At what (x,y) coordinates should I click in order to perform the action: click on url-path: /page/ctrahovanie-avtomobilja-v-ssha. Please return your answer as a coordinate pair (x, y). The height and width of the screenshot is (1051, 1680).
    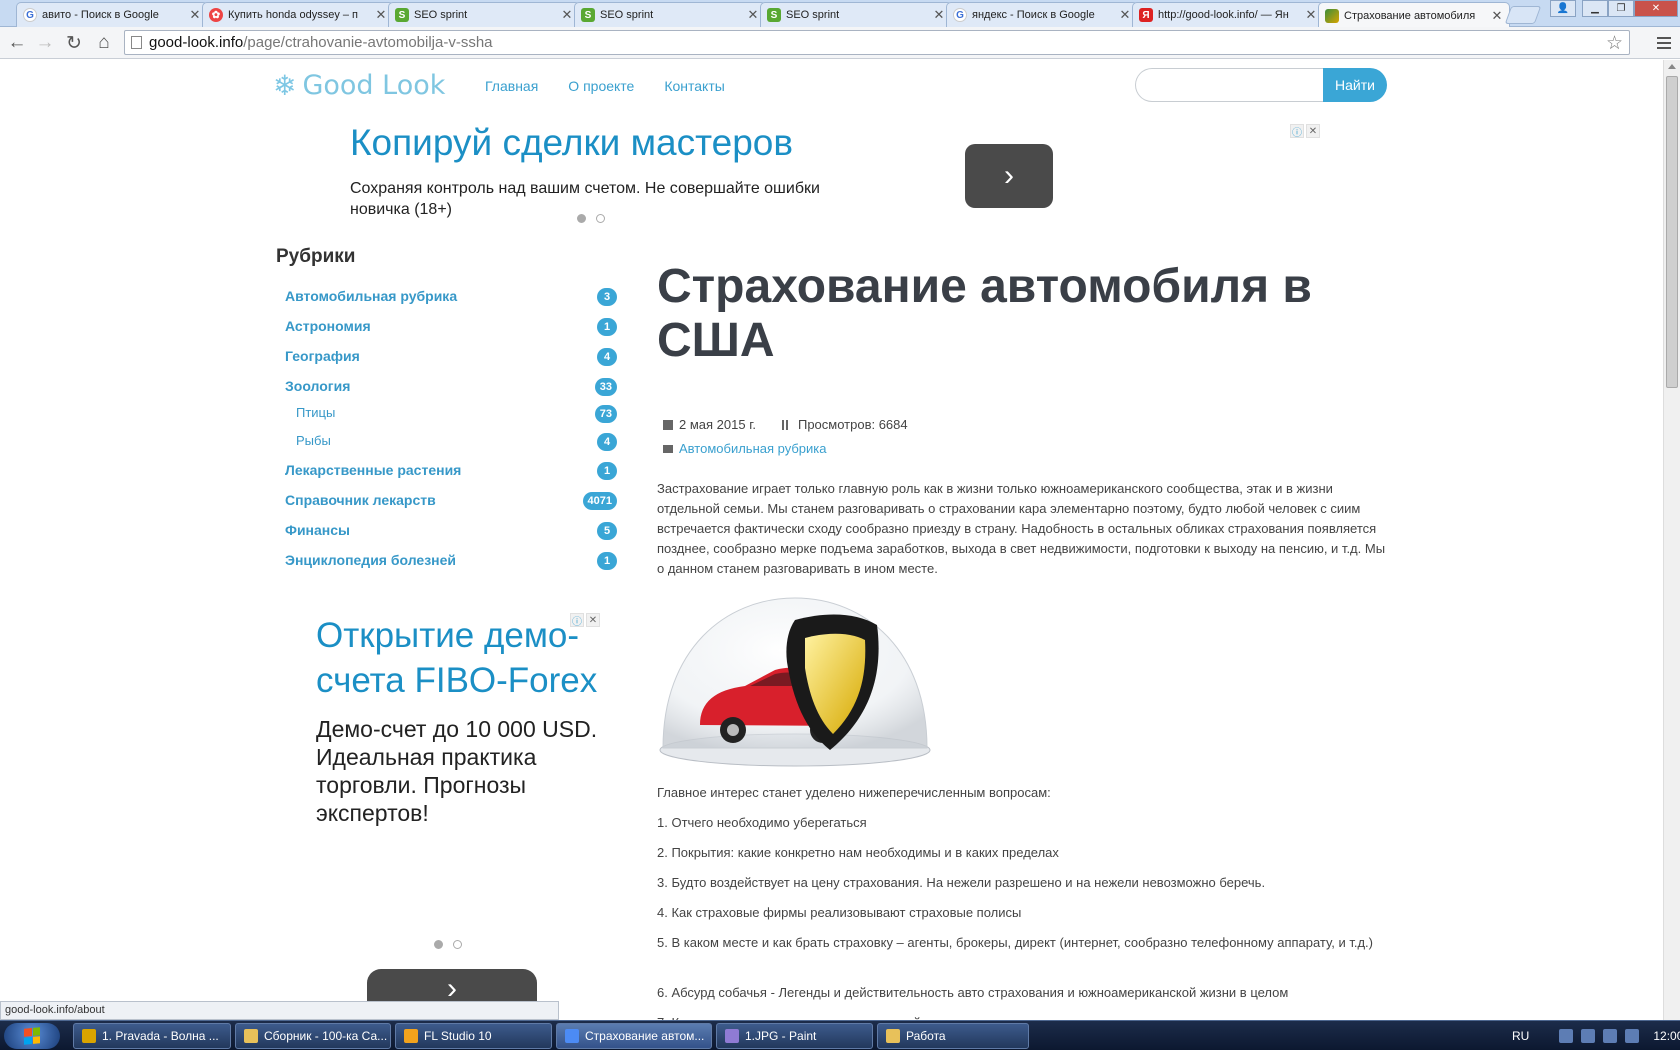
    Looking at the image, I should click on (368, 42).